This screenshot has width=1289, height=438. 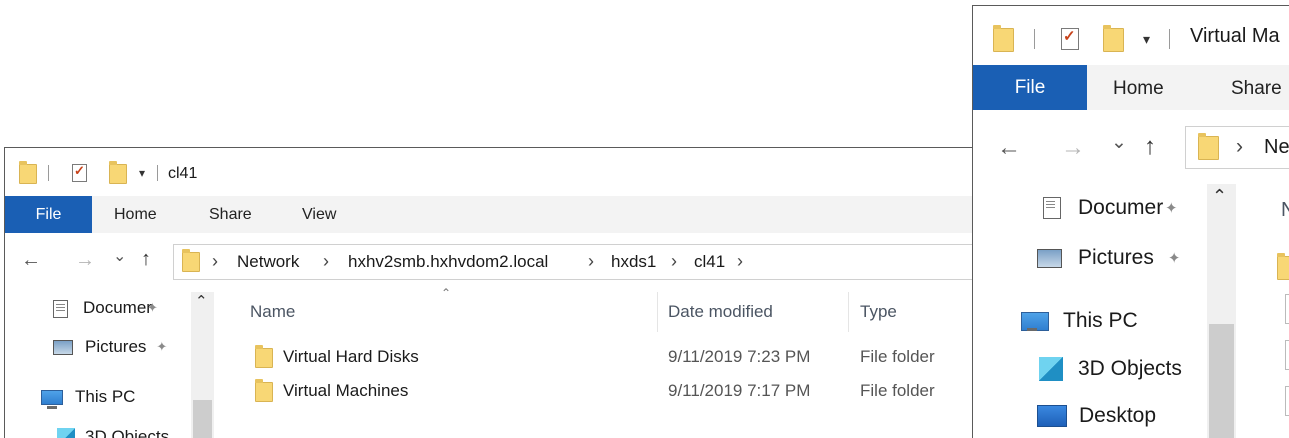 What do you see at coordinates (709, 262) in the screenshot?
I see `breadcrumb-cl41: cl41` at bounding box center [709, 262].